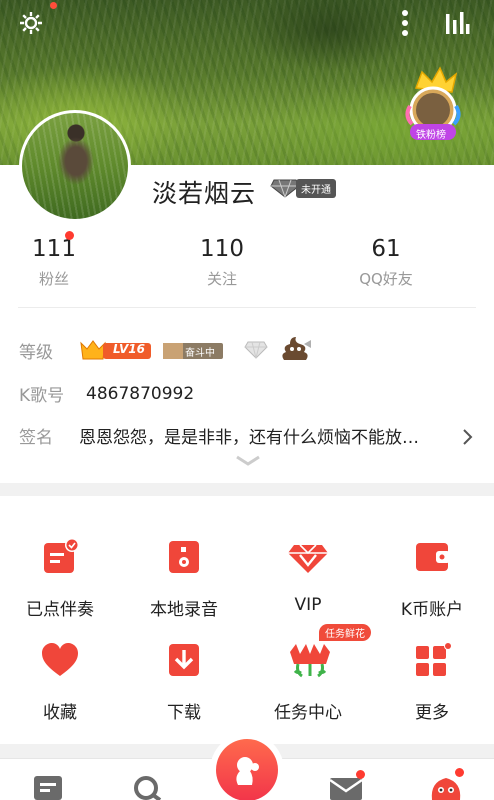 The image size is (494, 800). I want to click on grid-label: 已点伴奏, so click(60, 610).